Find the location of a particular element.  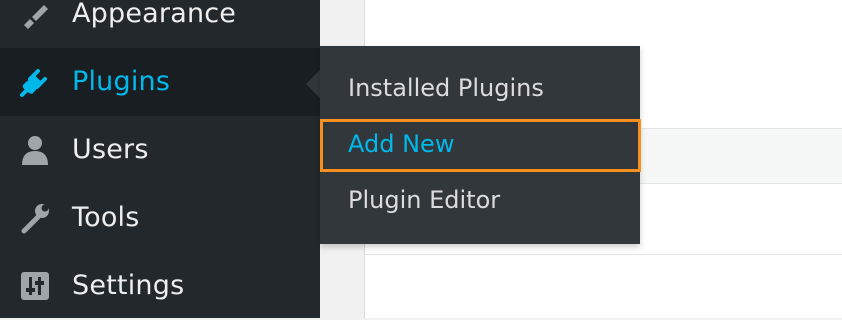

sliders-icon is located at coordinates (35, 286).